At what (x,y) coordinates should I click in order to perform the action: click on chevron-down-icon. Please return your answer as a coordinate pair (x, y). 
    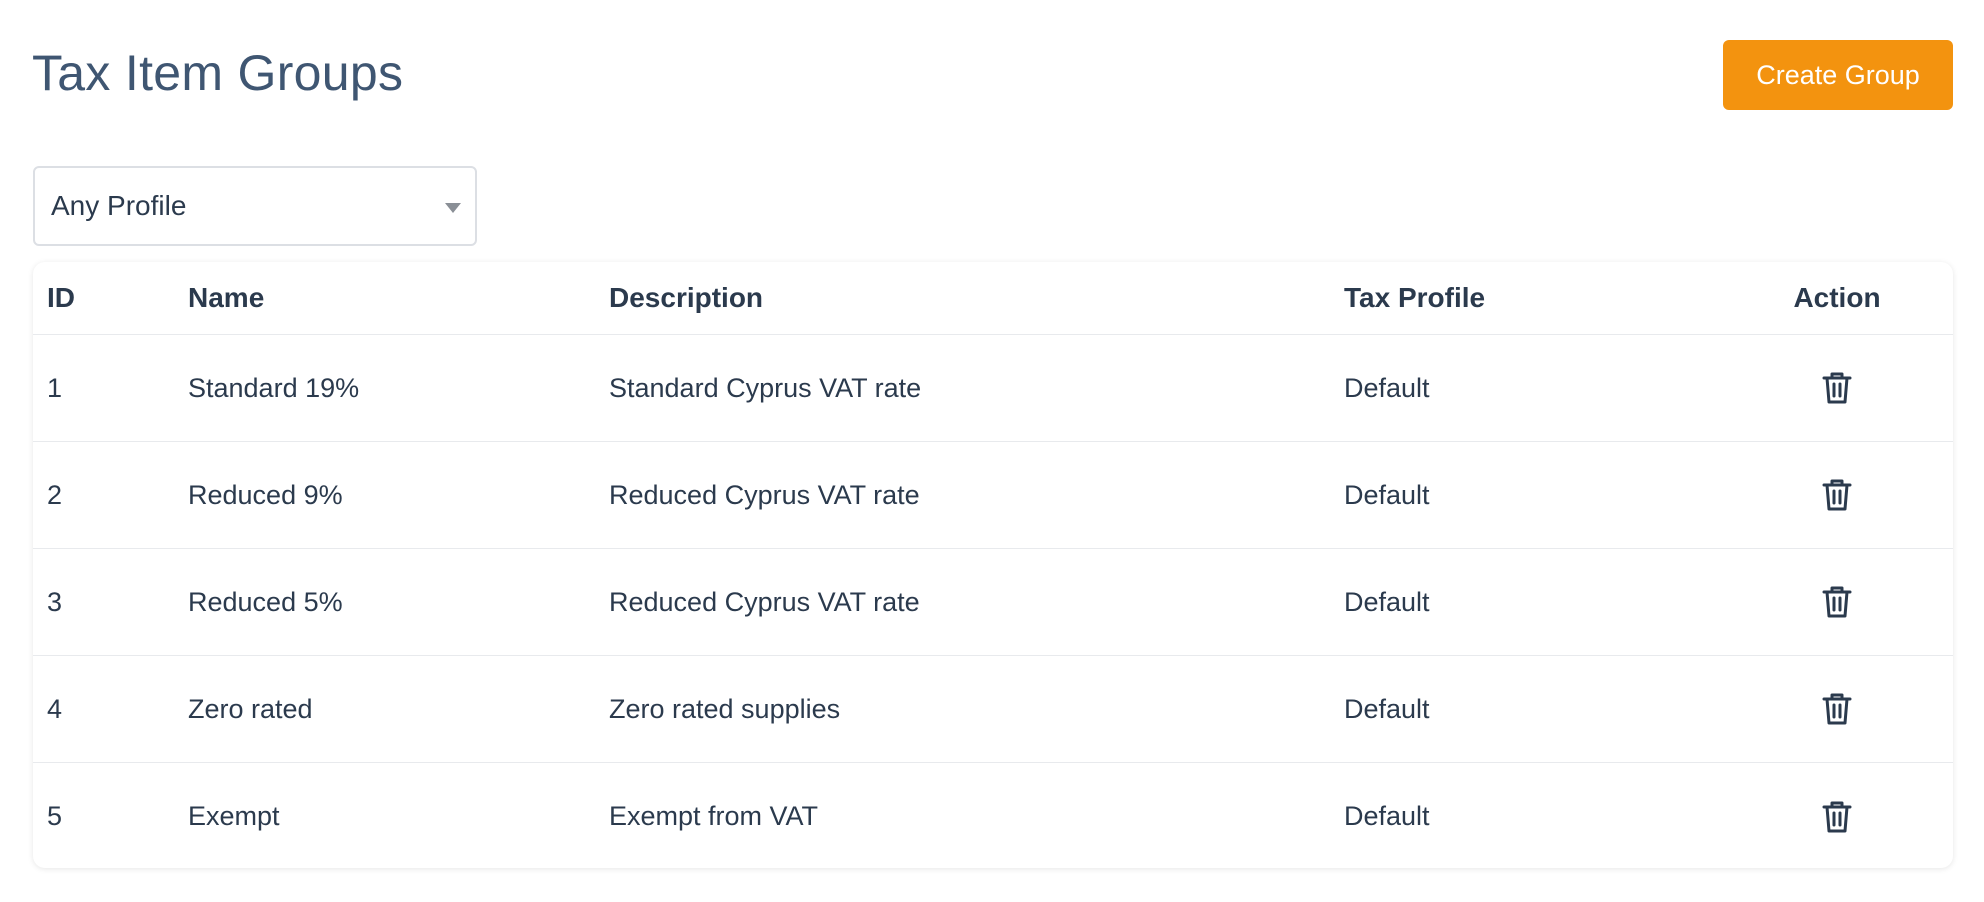
    Looking at the image, I should click on (453, 208).